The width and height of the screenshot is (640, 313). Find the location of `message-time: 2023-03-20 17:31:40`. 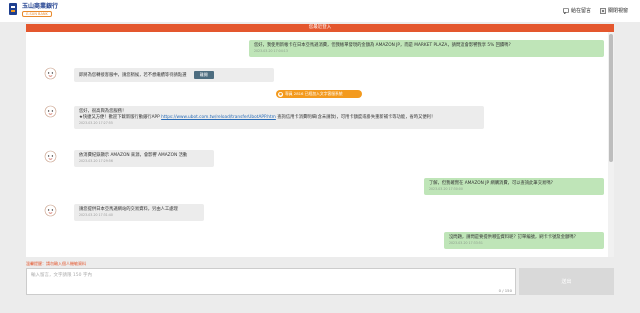

message-time: 2023-03-20 17:31:40 is located at coordinates (96, 215).